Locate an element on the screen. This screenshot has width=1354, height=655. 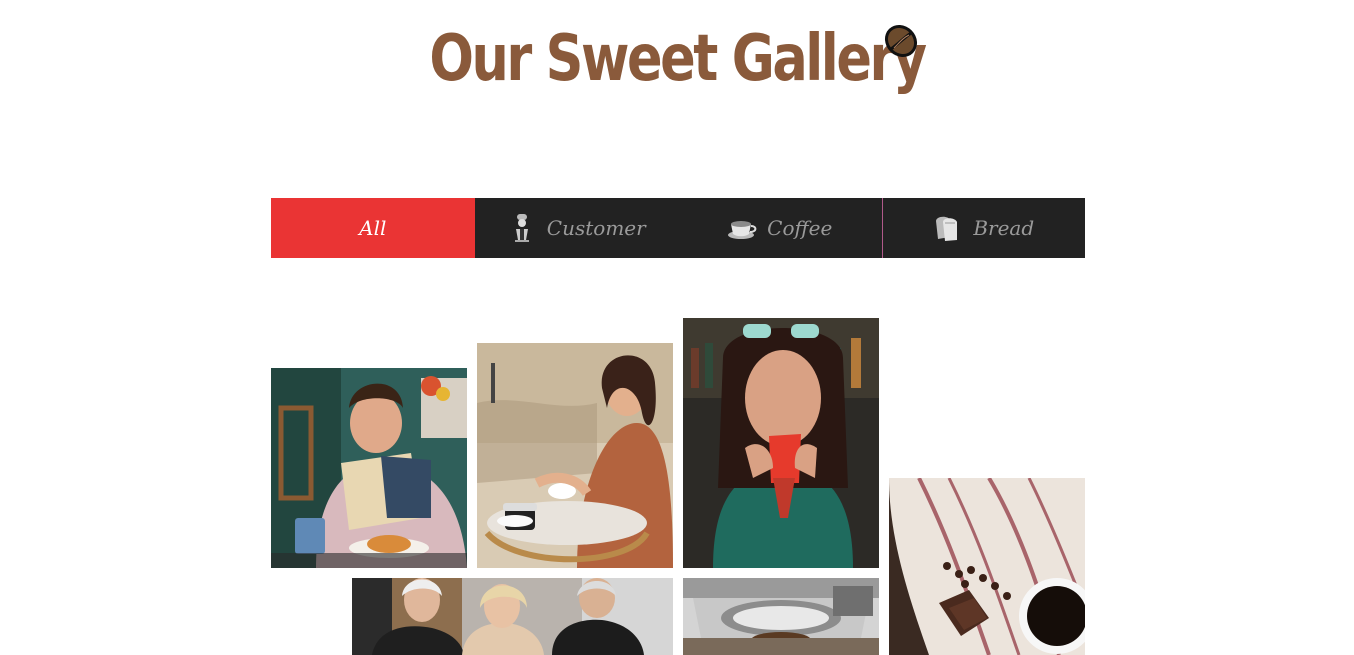
man-reading-image is located at coordinates (369, 468).